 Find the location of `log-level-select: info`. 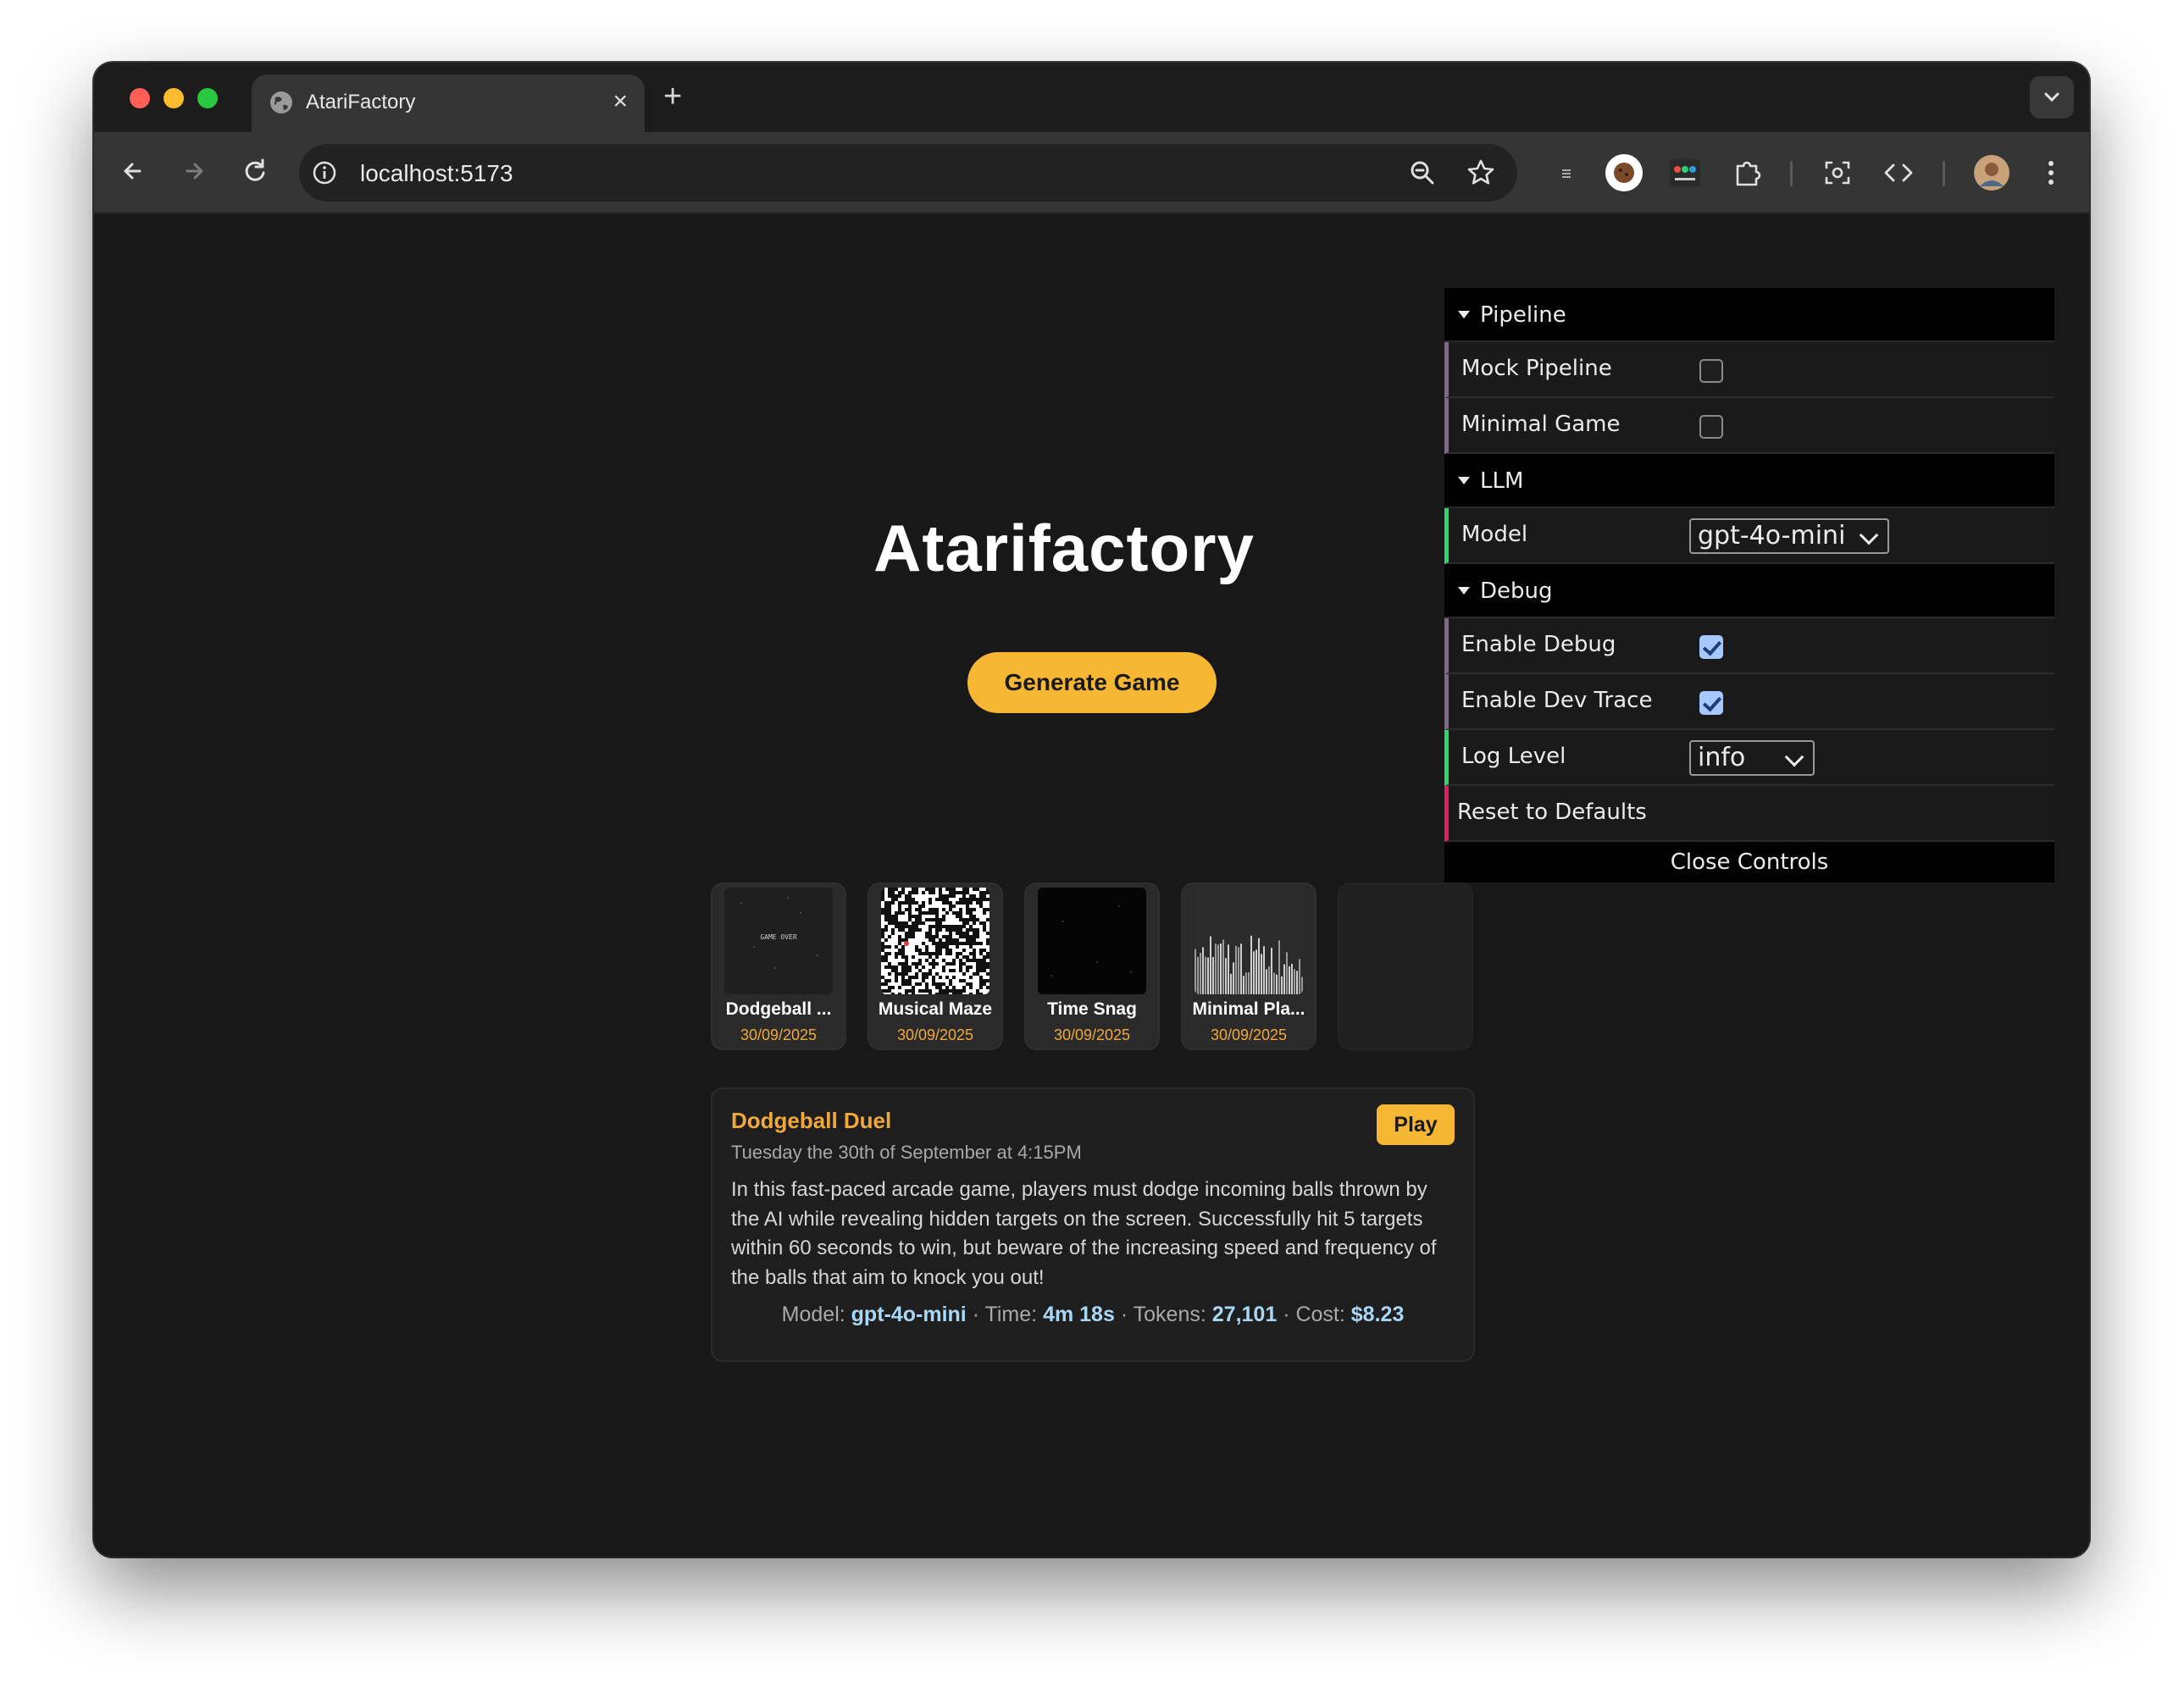

log-level-select: info is located at coordinates (1752, 758).